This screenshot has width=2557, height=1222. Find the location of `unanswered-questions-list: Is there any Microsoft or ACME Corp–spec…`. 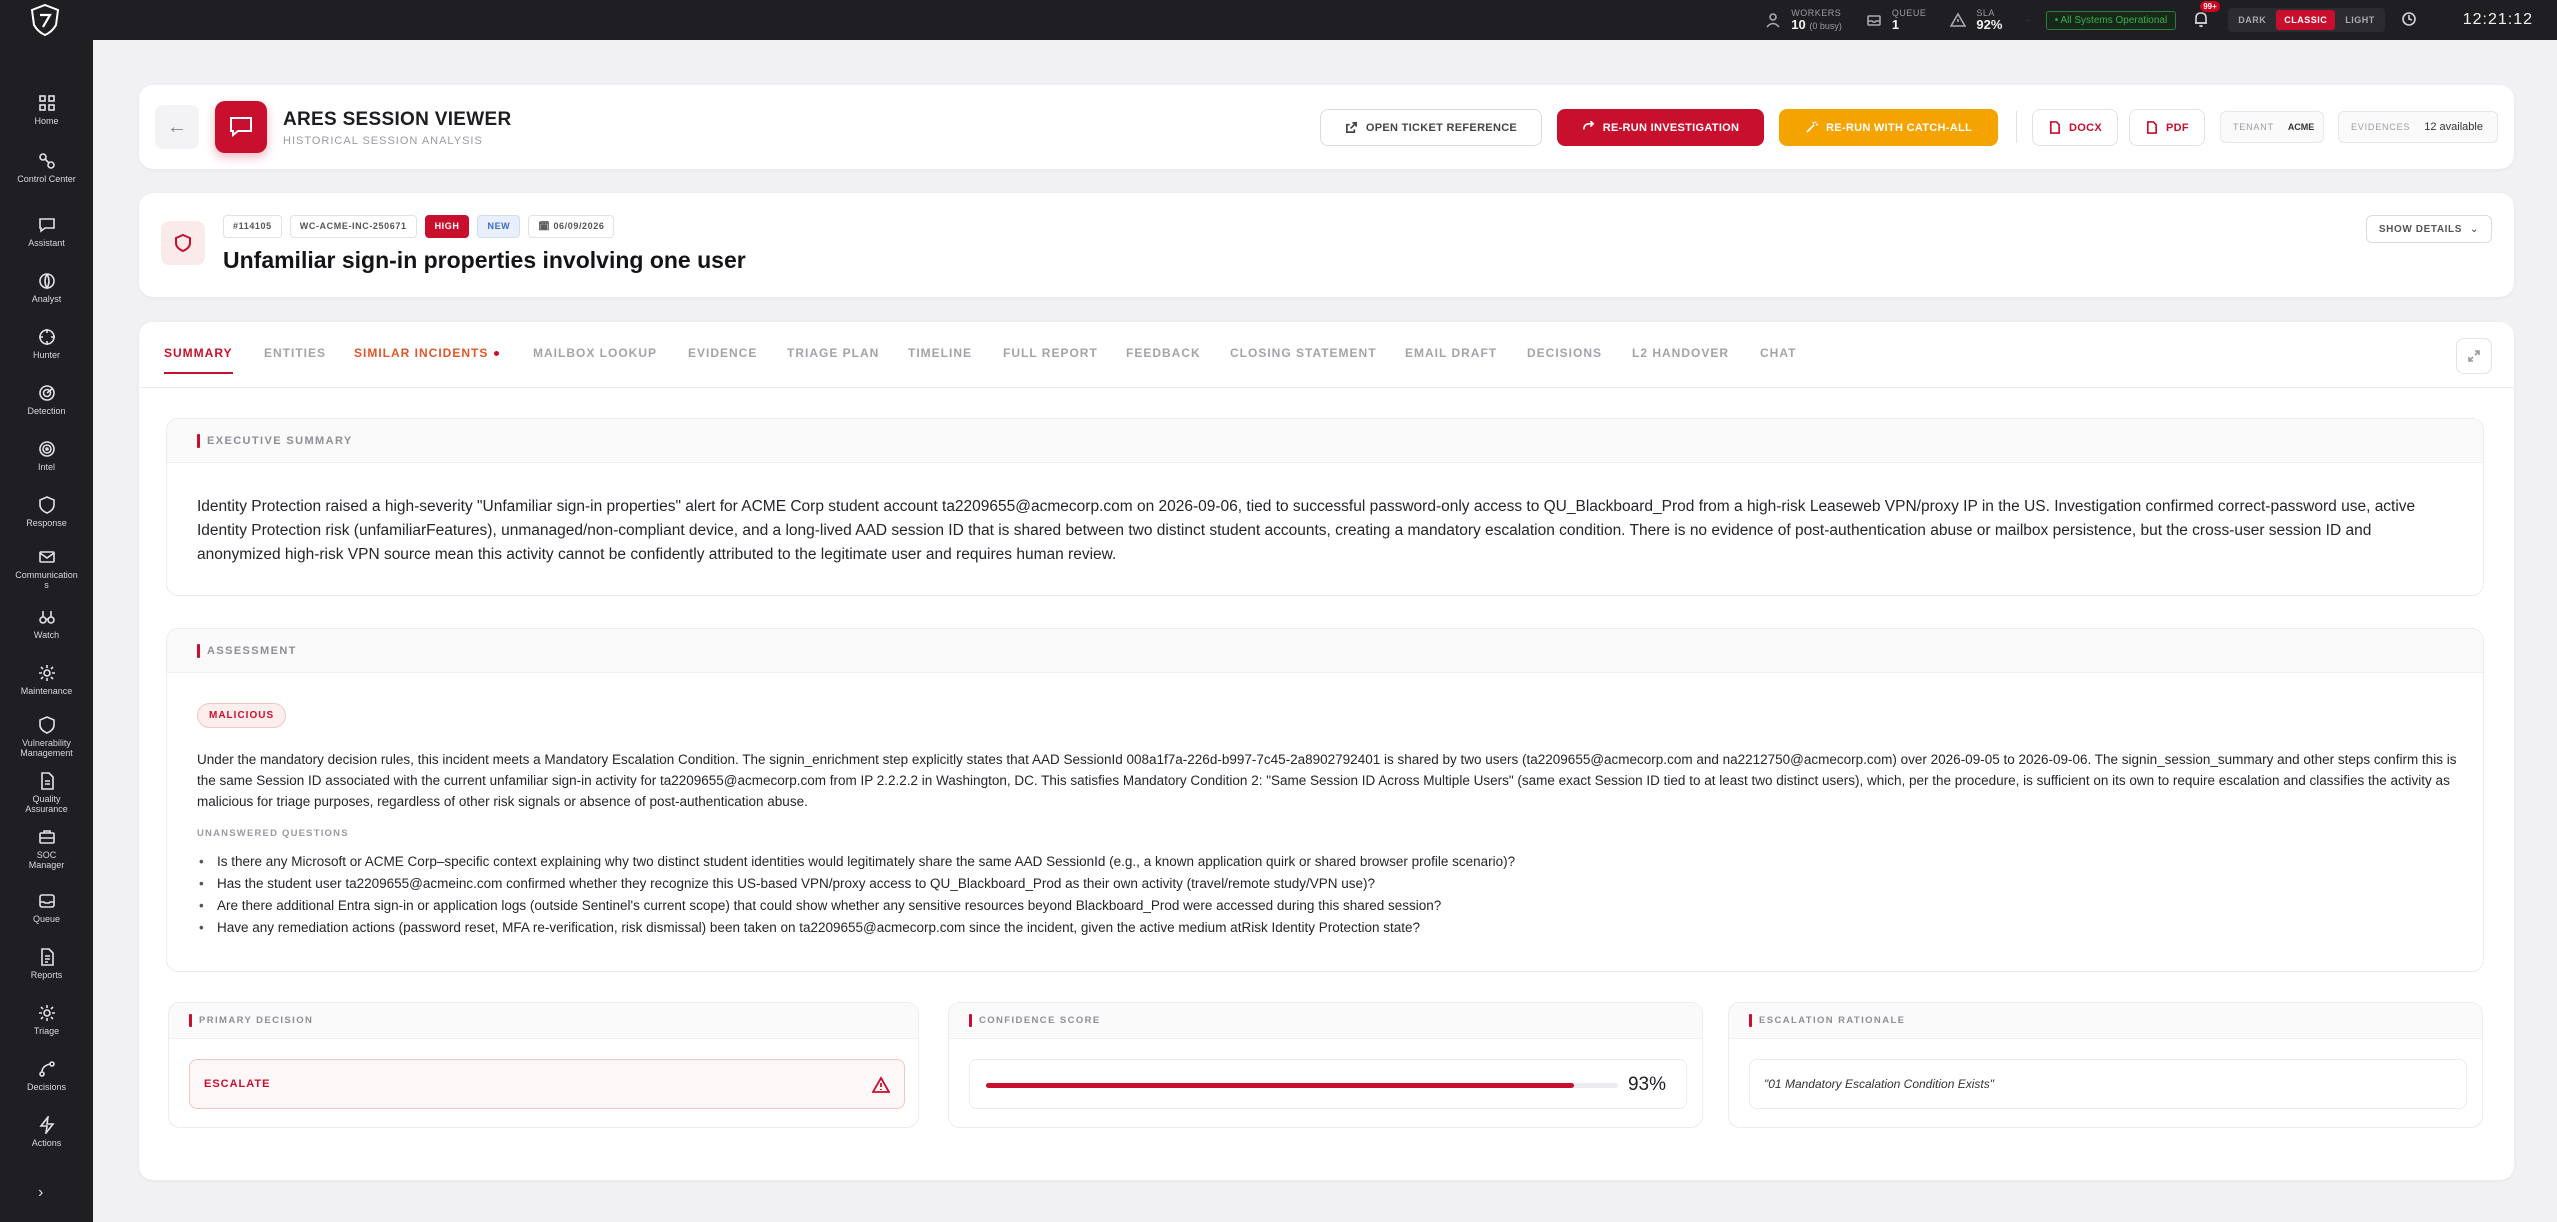

unanswered-questions-list: Is there any Microsoft or ACME Corp–spec… is located at coordinates (1332, 895).